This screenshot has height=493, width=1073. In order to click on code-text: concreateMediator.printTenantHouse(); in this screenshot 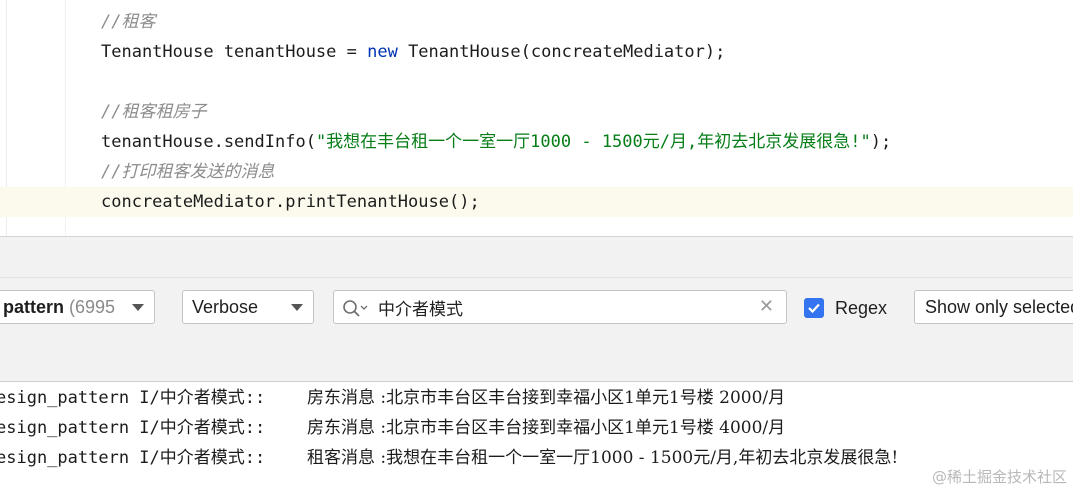, I will do `click(290, 202)`.